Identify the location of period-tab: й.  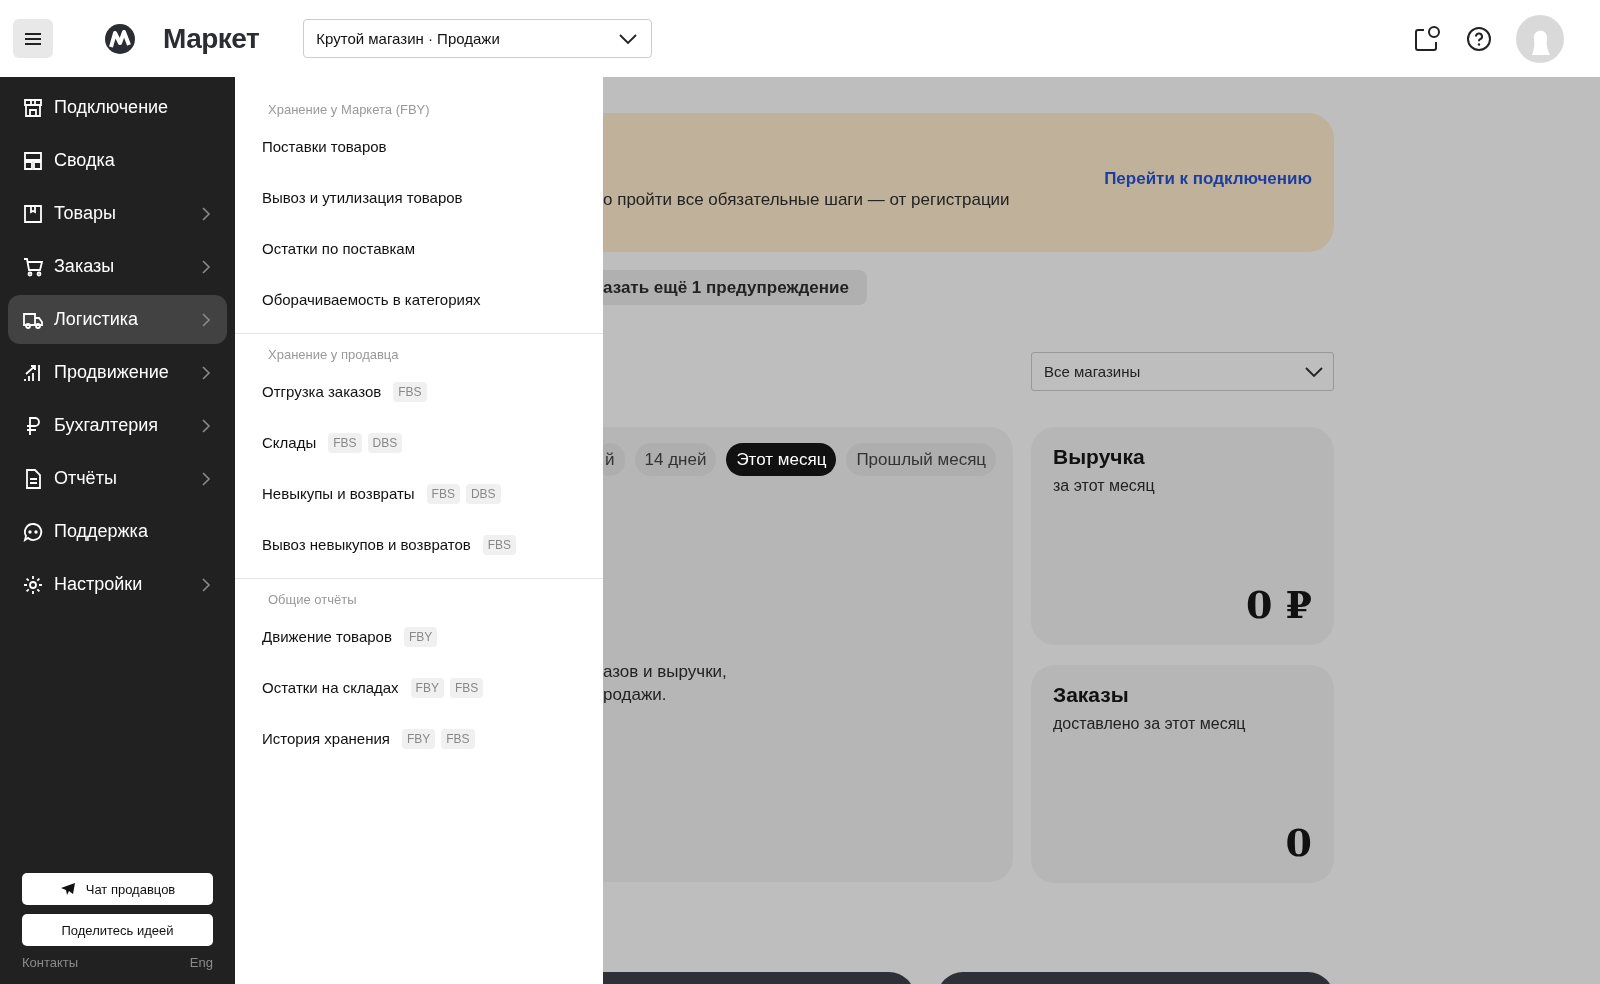
(614, 459).